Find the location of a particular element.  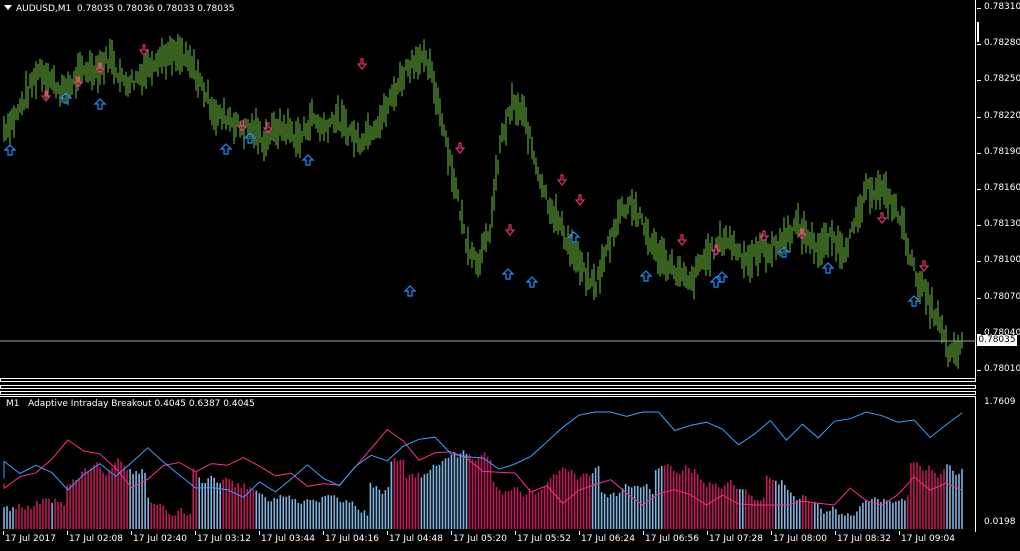

time-tick-label: 17 Jul 06:56 is located at coordinates (672, 539).